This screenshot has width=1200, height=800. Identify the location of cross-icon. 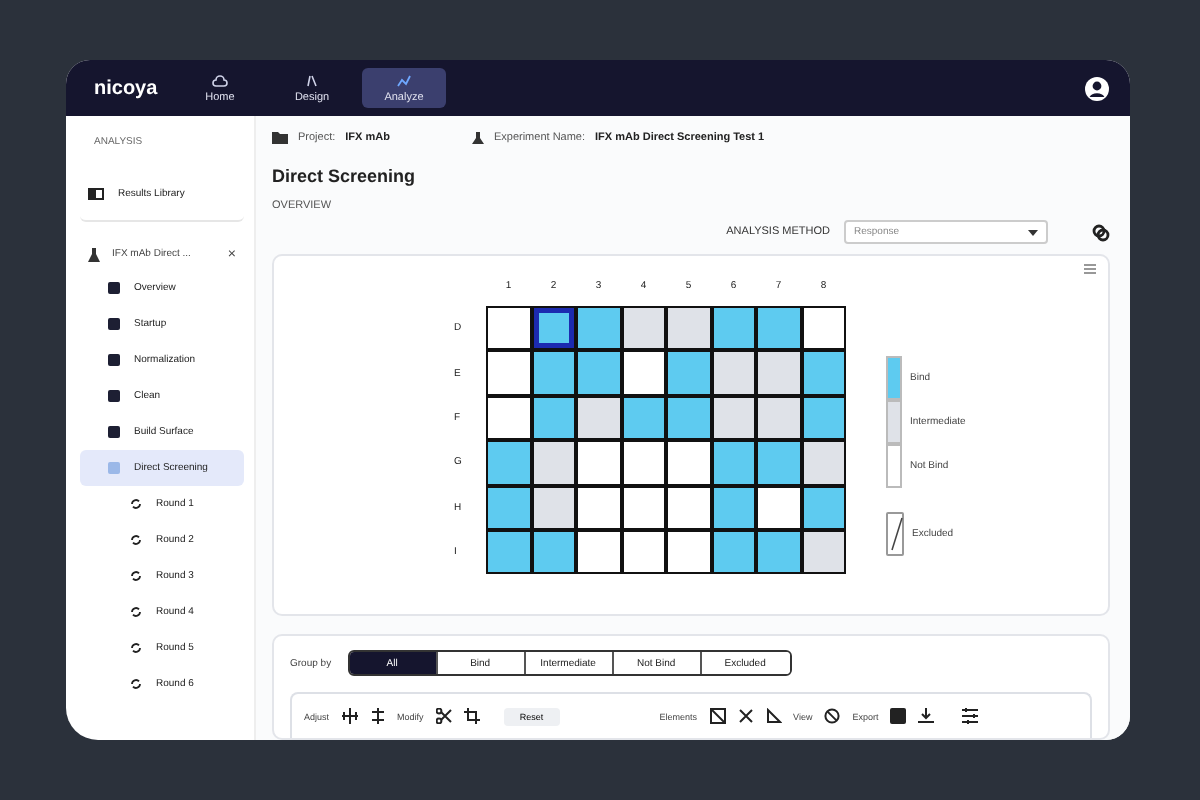
(745, 716).